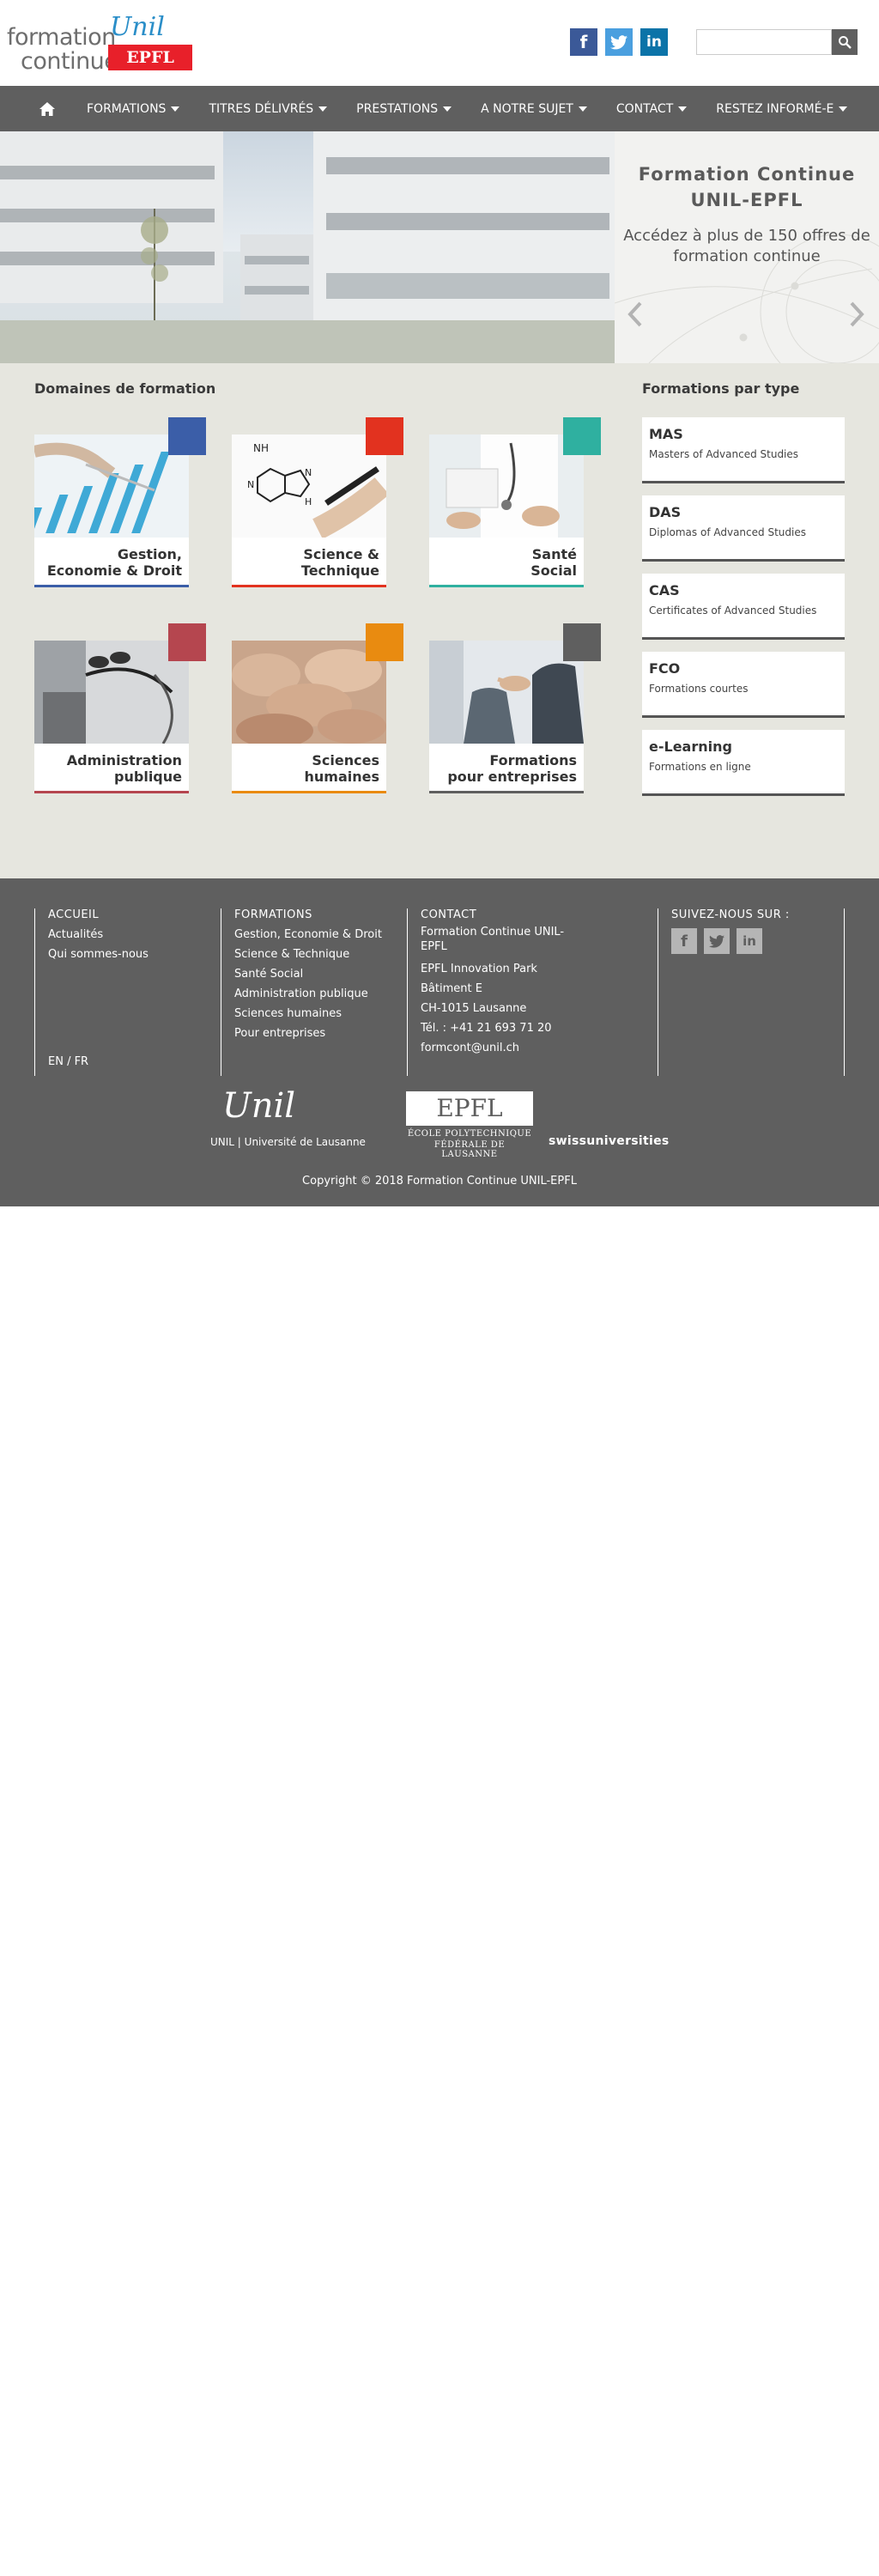 This screenshot has height=2576, width=879. Describe the element at coordinates (47, 109) in the screenshot. I see `home-icon` at that location.